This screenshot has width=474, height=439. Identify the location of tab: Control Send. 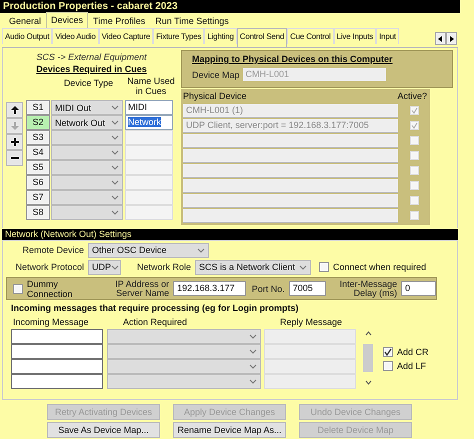
(262, 37).